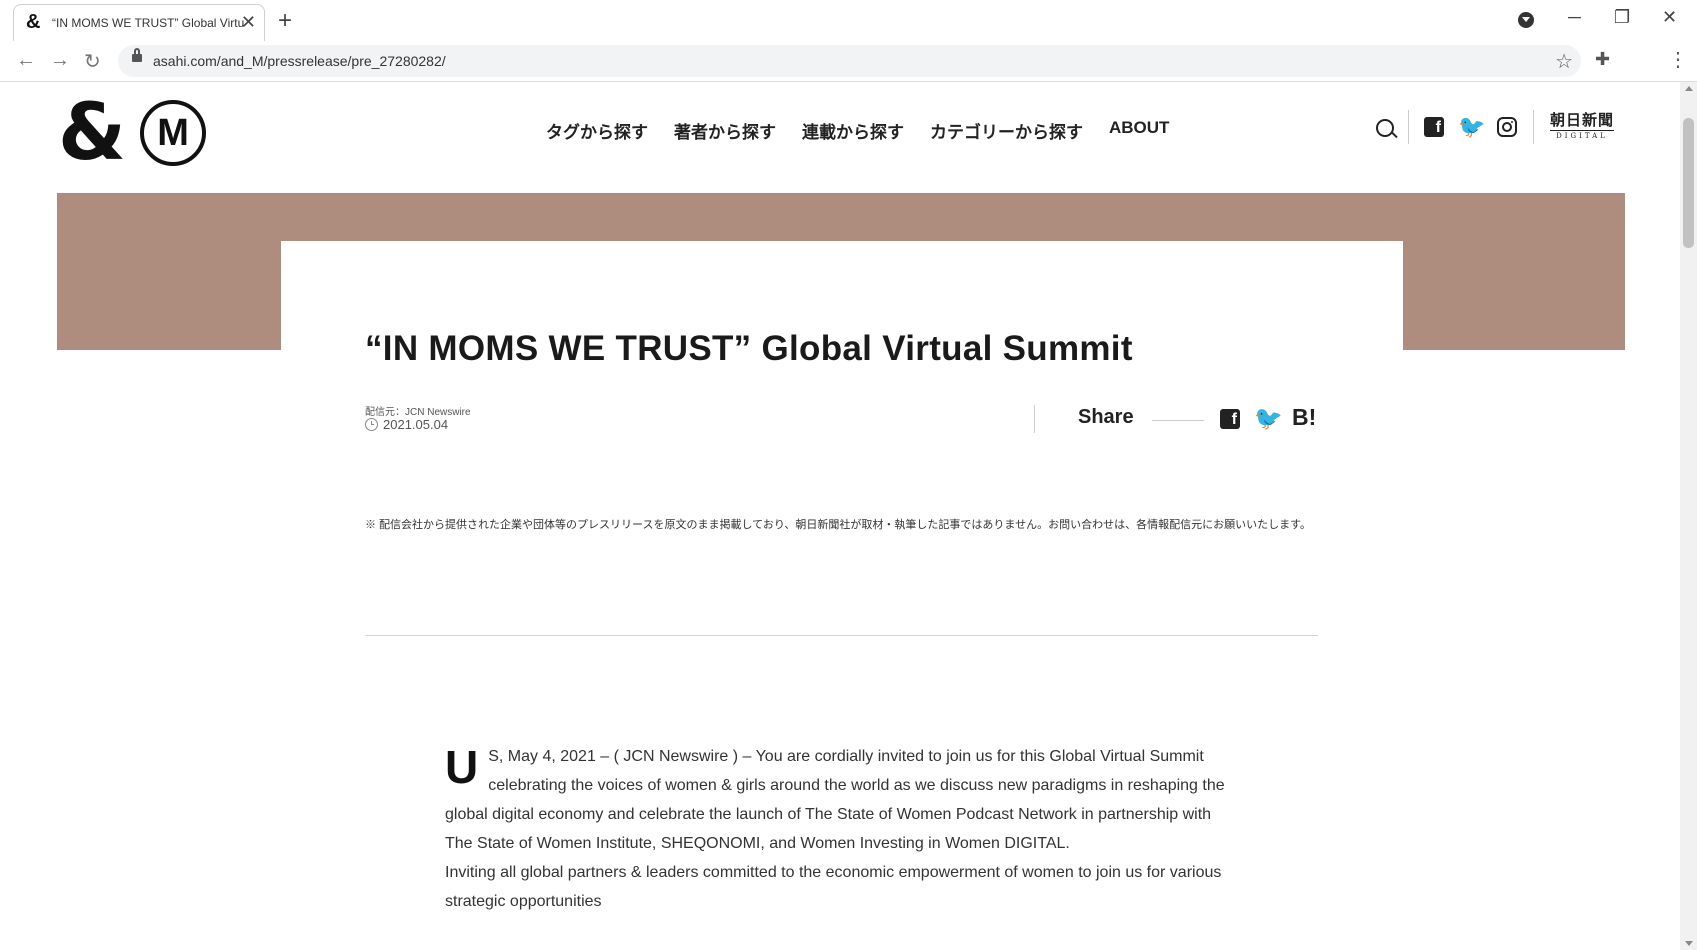 This screenshot has width=1697, height=950. What do you see at coordinates (597, 130) in the screenshot?
I see `nav-item-tags: タグから探す` at bounding box center [597, 130].